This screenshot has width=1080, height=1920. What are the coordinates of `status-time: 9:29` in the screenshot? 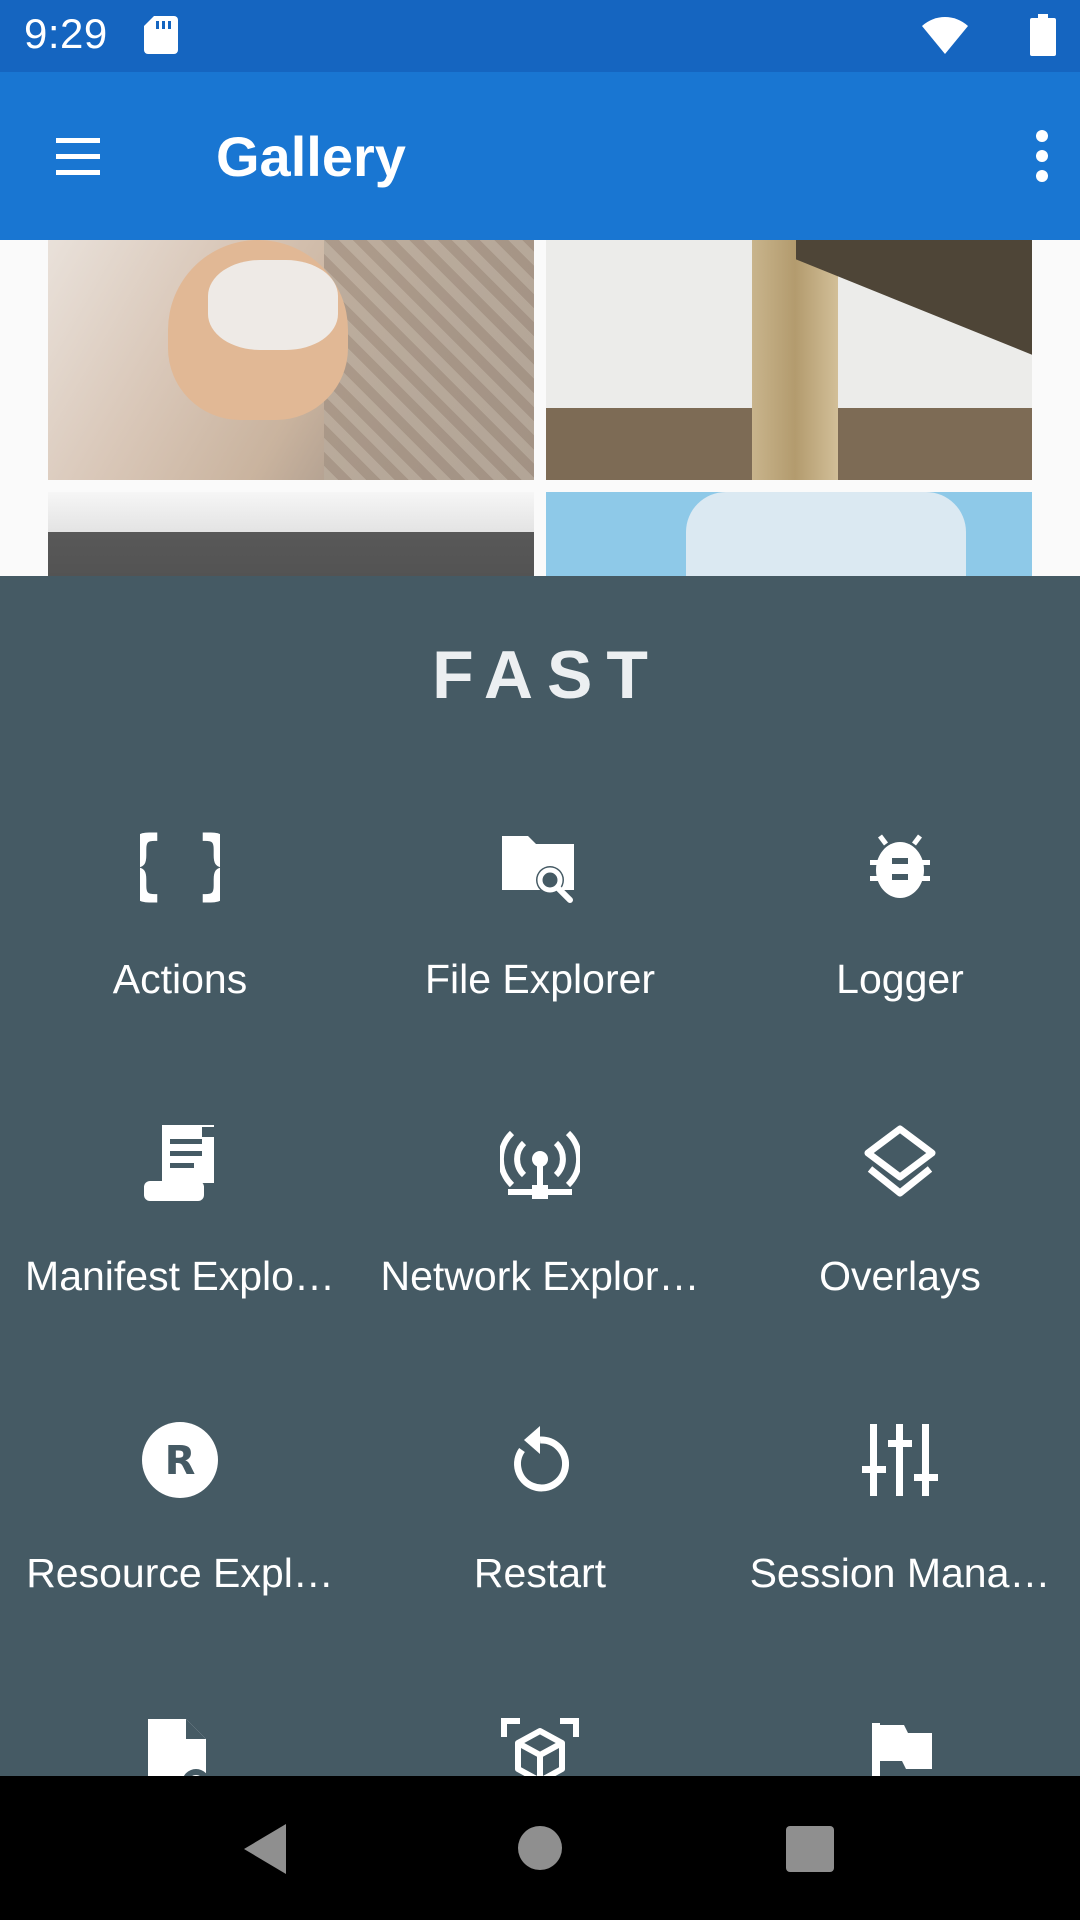 It's located at (66, 33).